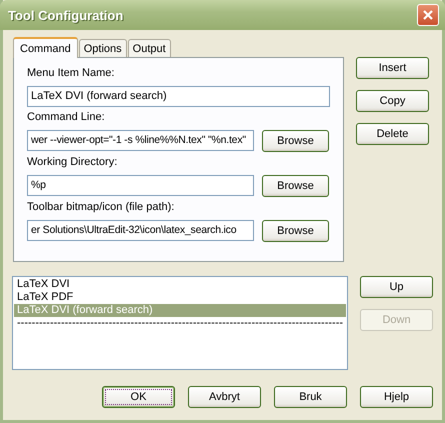 The width and height of the screenshot is (445, 423). I want to click on input-field: er Solutions\UltraEdit-32\icon\latex_search.ico, so click(140, 230).